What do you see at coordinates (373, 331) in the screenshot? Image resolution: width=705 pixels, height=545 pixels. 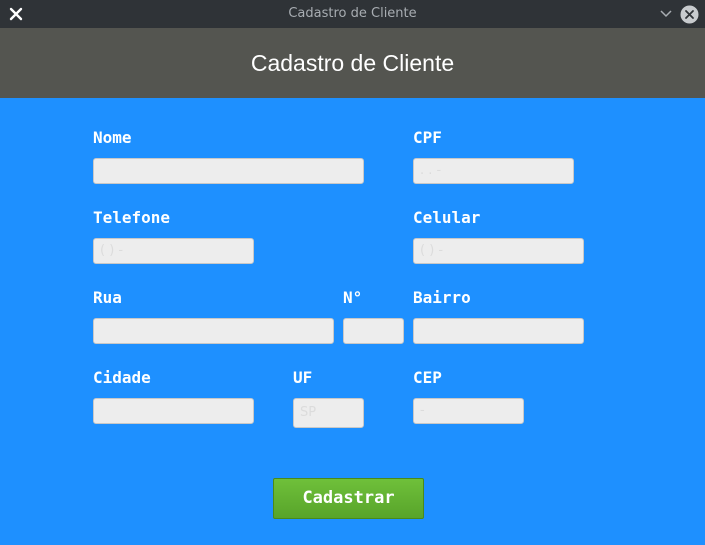 I see `numero-input` at bounding box center [373, 331].